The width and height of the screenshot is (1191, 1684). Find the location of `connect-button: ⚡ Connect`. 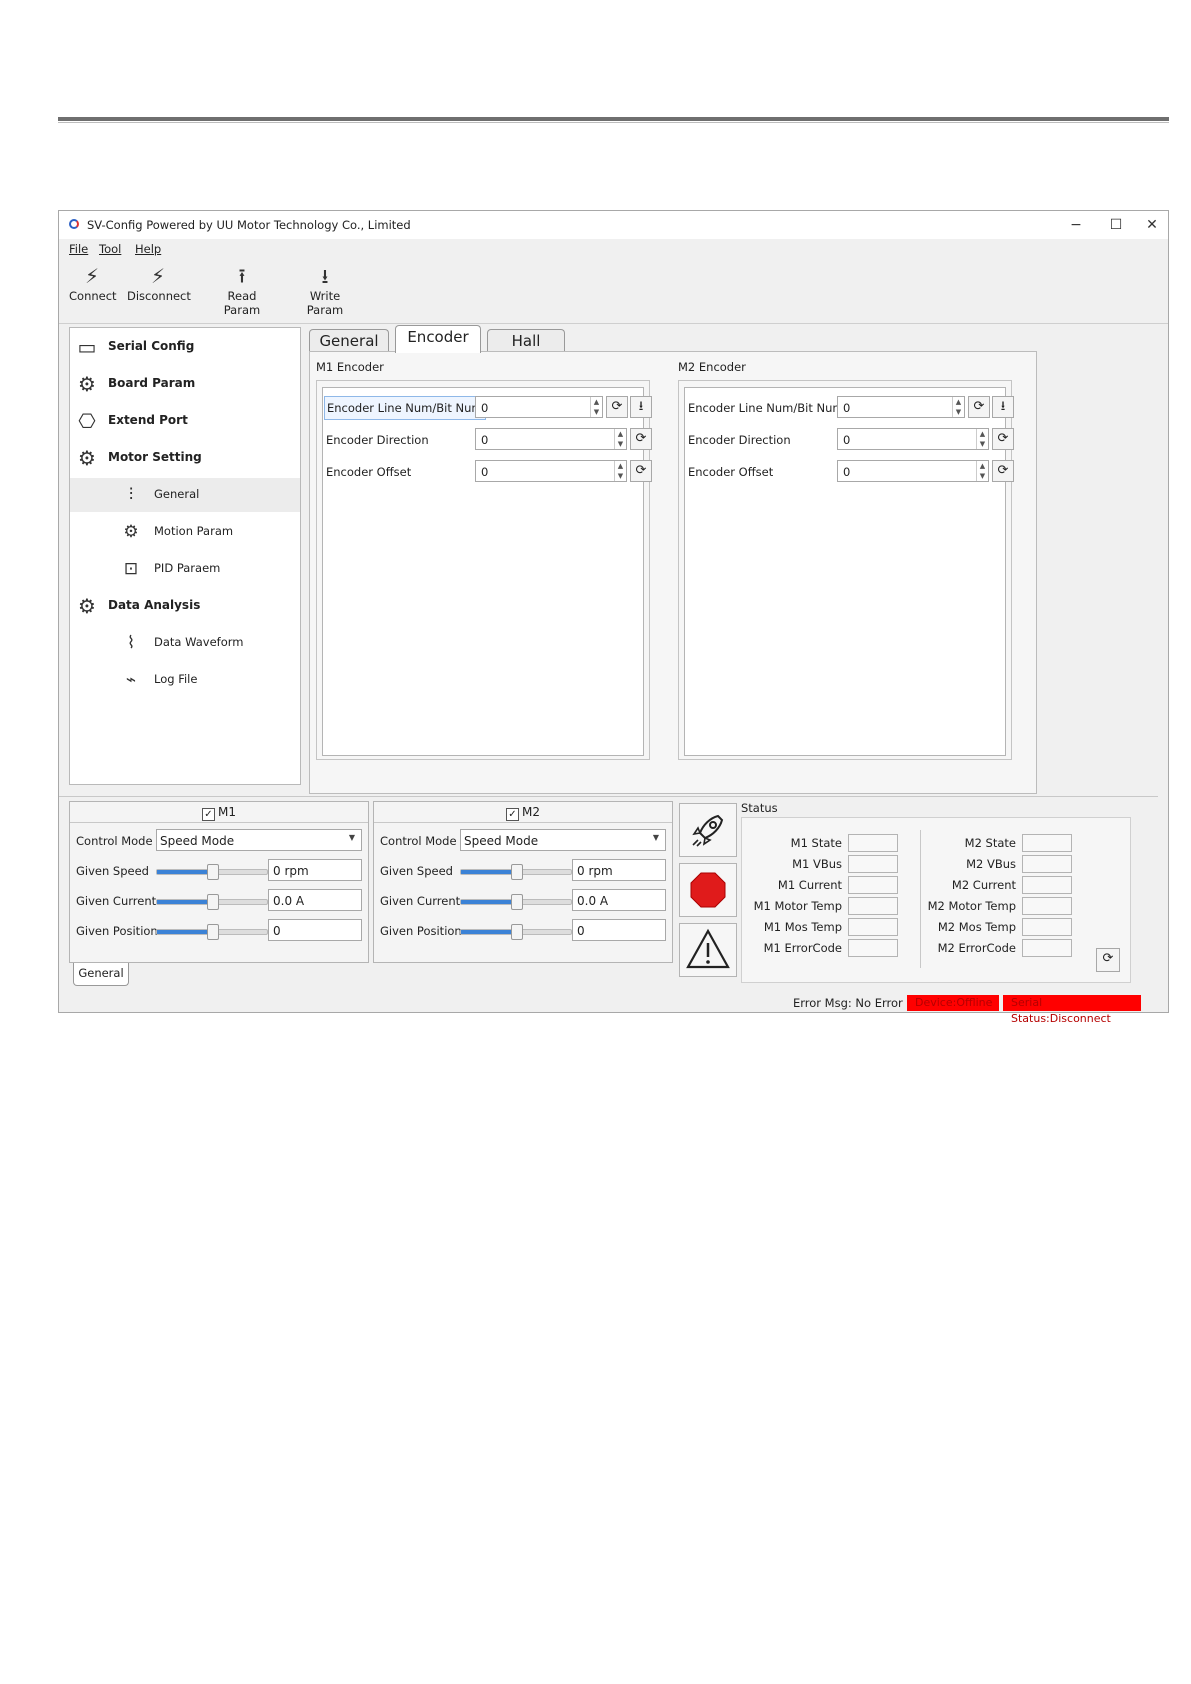

connect-button: ⚡ Connect is located at coordinates (93, 283).